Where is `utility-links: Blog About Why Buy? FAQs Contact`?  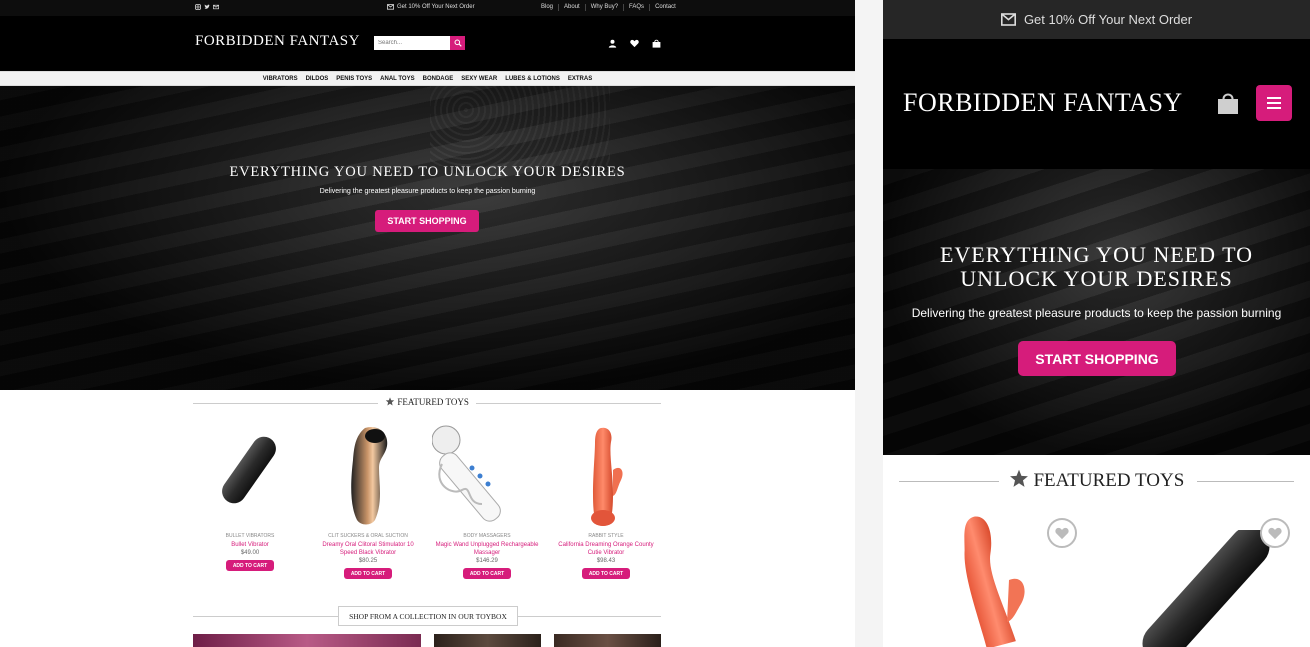
utility-links: Blog About Why Buy? FAQs Contact is located at coordinates (608, 7).